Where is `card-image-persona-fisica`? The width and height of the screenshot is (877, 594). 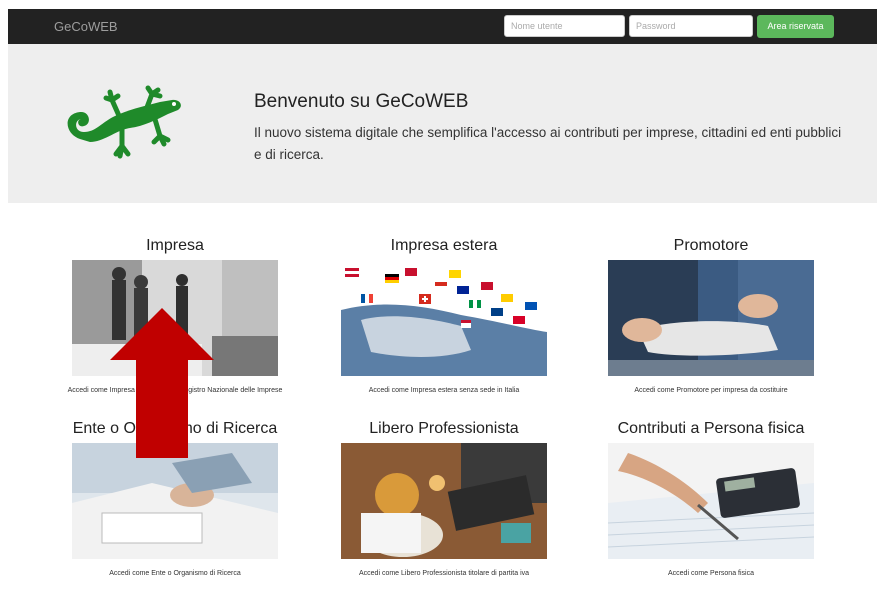 card-image-persona-fisica is located at coordinates (711, 501).